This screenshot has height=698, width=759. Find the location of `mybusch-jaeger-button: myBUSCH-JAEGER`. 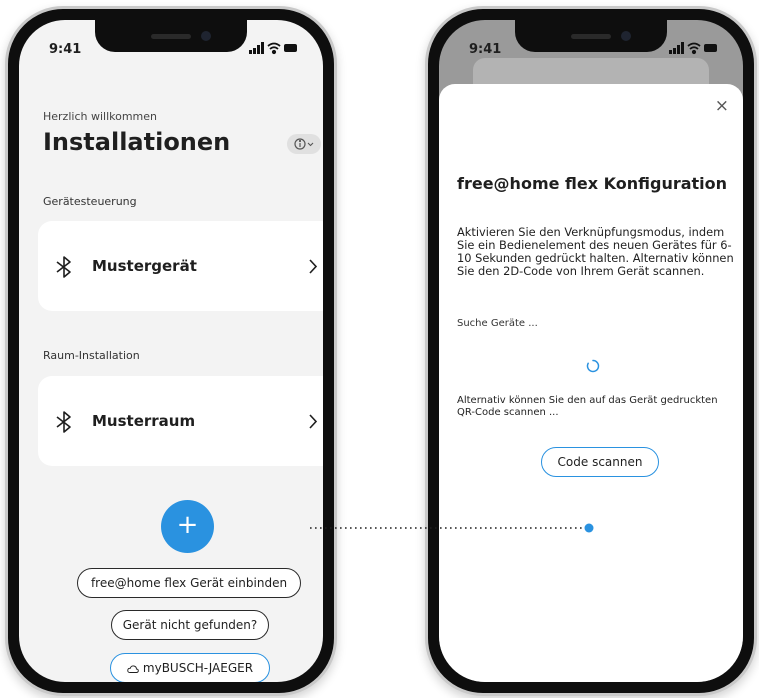

mybusch-jaeger-button: myBUSCH-JAEGER is located at coordinates (190, 667).